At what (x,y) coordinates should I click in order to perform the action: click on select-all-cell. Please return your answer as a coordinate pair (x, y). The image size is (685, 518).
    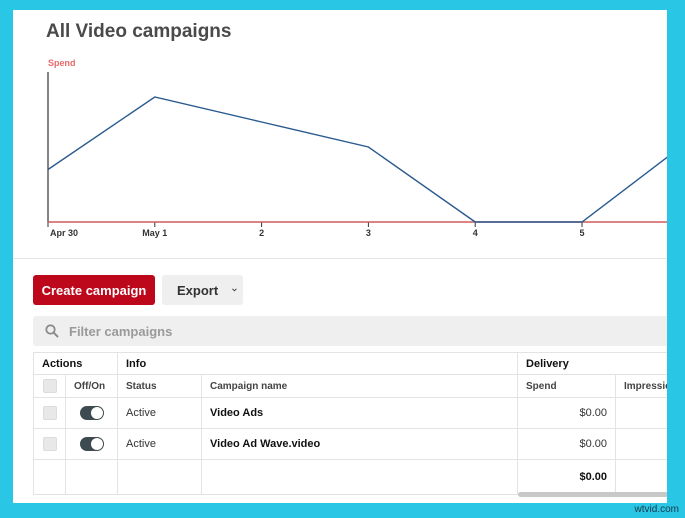
    Looking at the image, I should click on (49, 386).